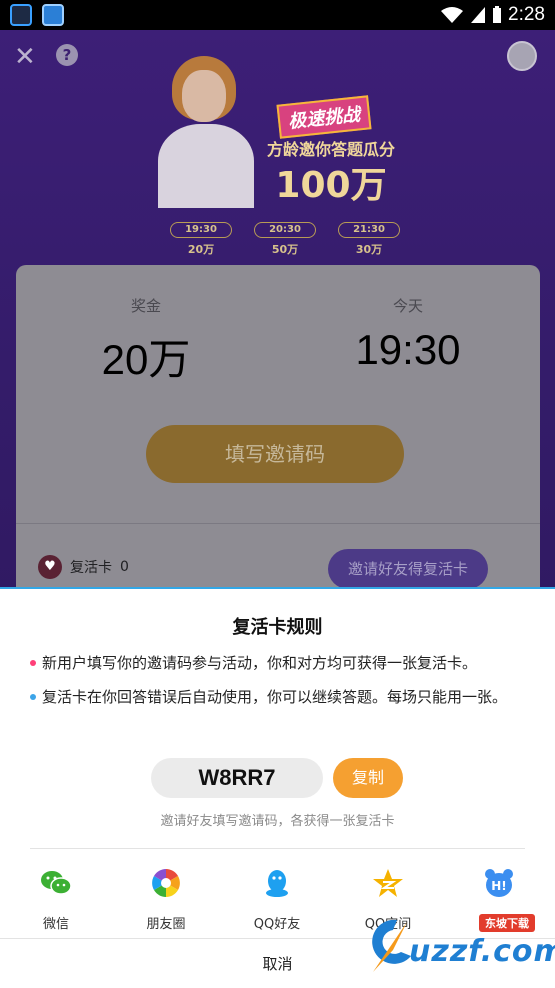 The width and height of the screenshot is (555, 988). I want to click on notification-icons, so click(37, 15).